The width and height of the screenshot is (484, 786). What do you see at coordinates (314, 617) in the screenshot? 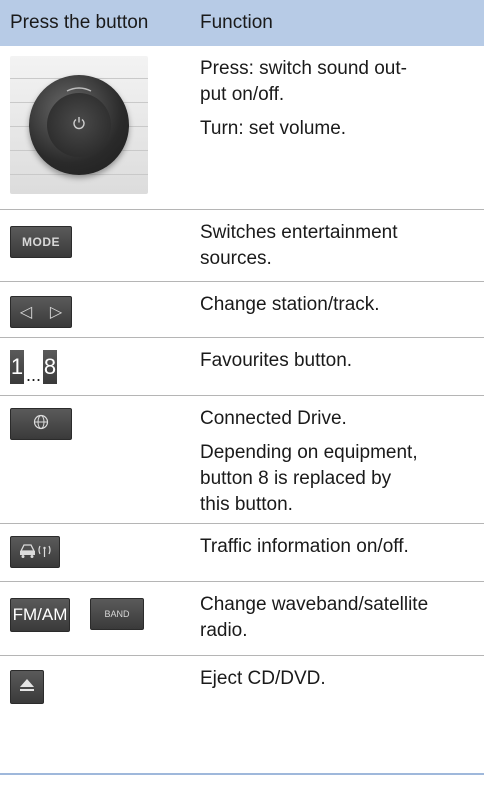
I see `function-text: Change waveband/satellite radio.` at bounding box center [314, 617].